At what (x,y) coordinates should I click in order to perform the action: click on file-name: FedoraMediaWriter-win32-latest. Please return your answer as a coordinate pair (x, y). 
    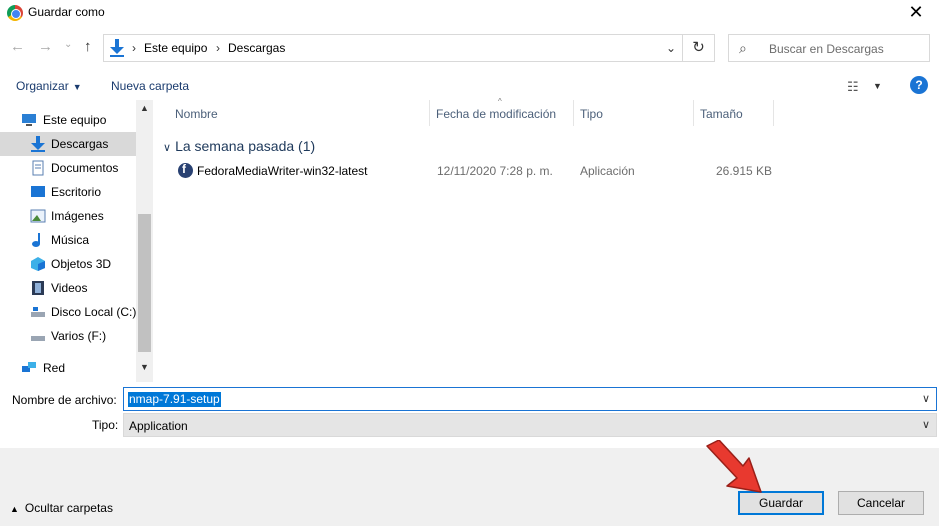
    Looking at the image, I should click on (282, 171).